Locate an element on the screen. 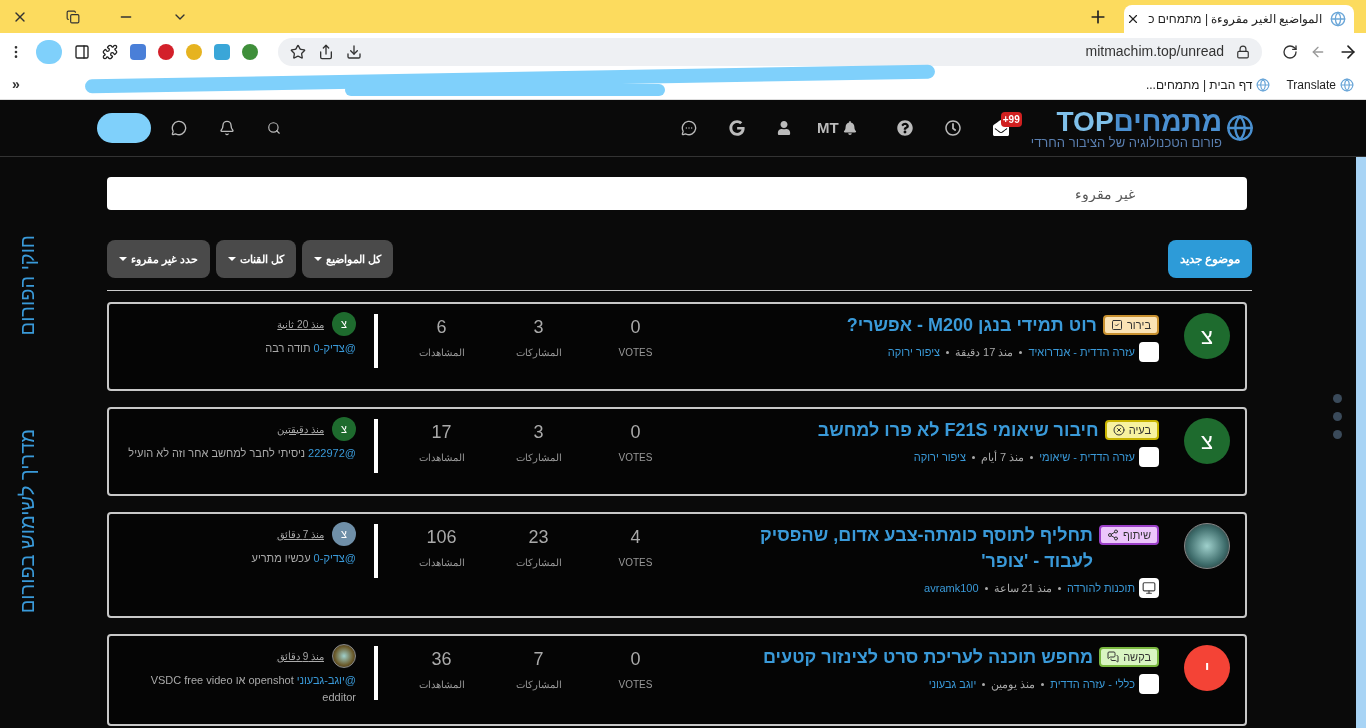  url-text: mitmachim.top/unread is located at coordinates (1154, 51).